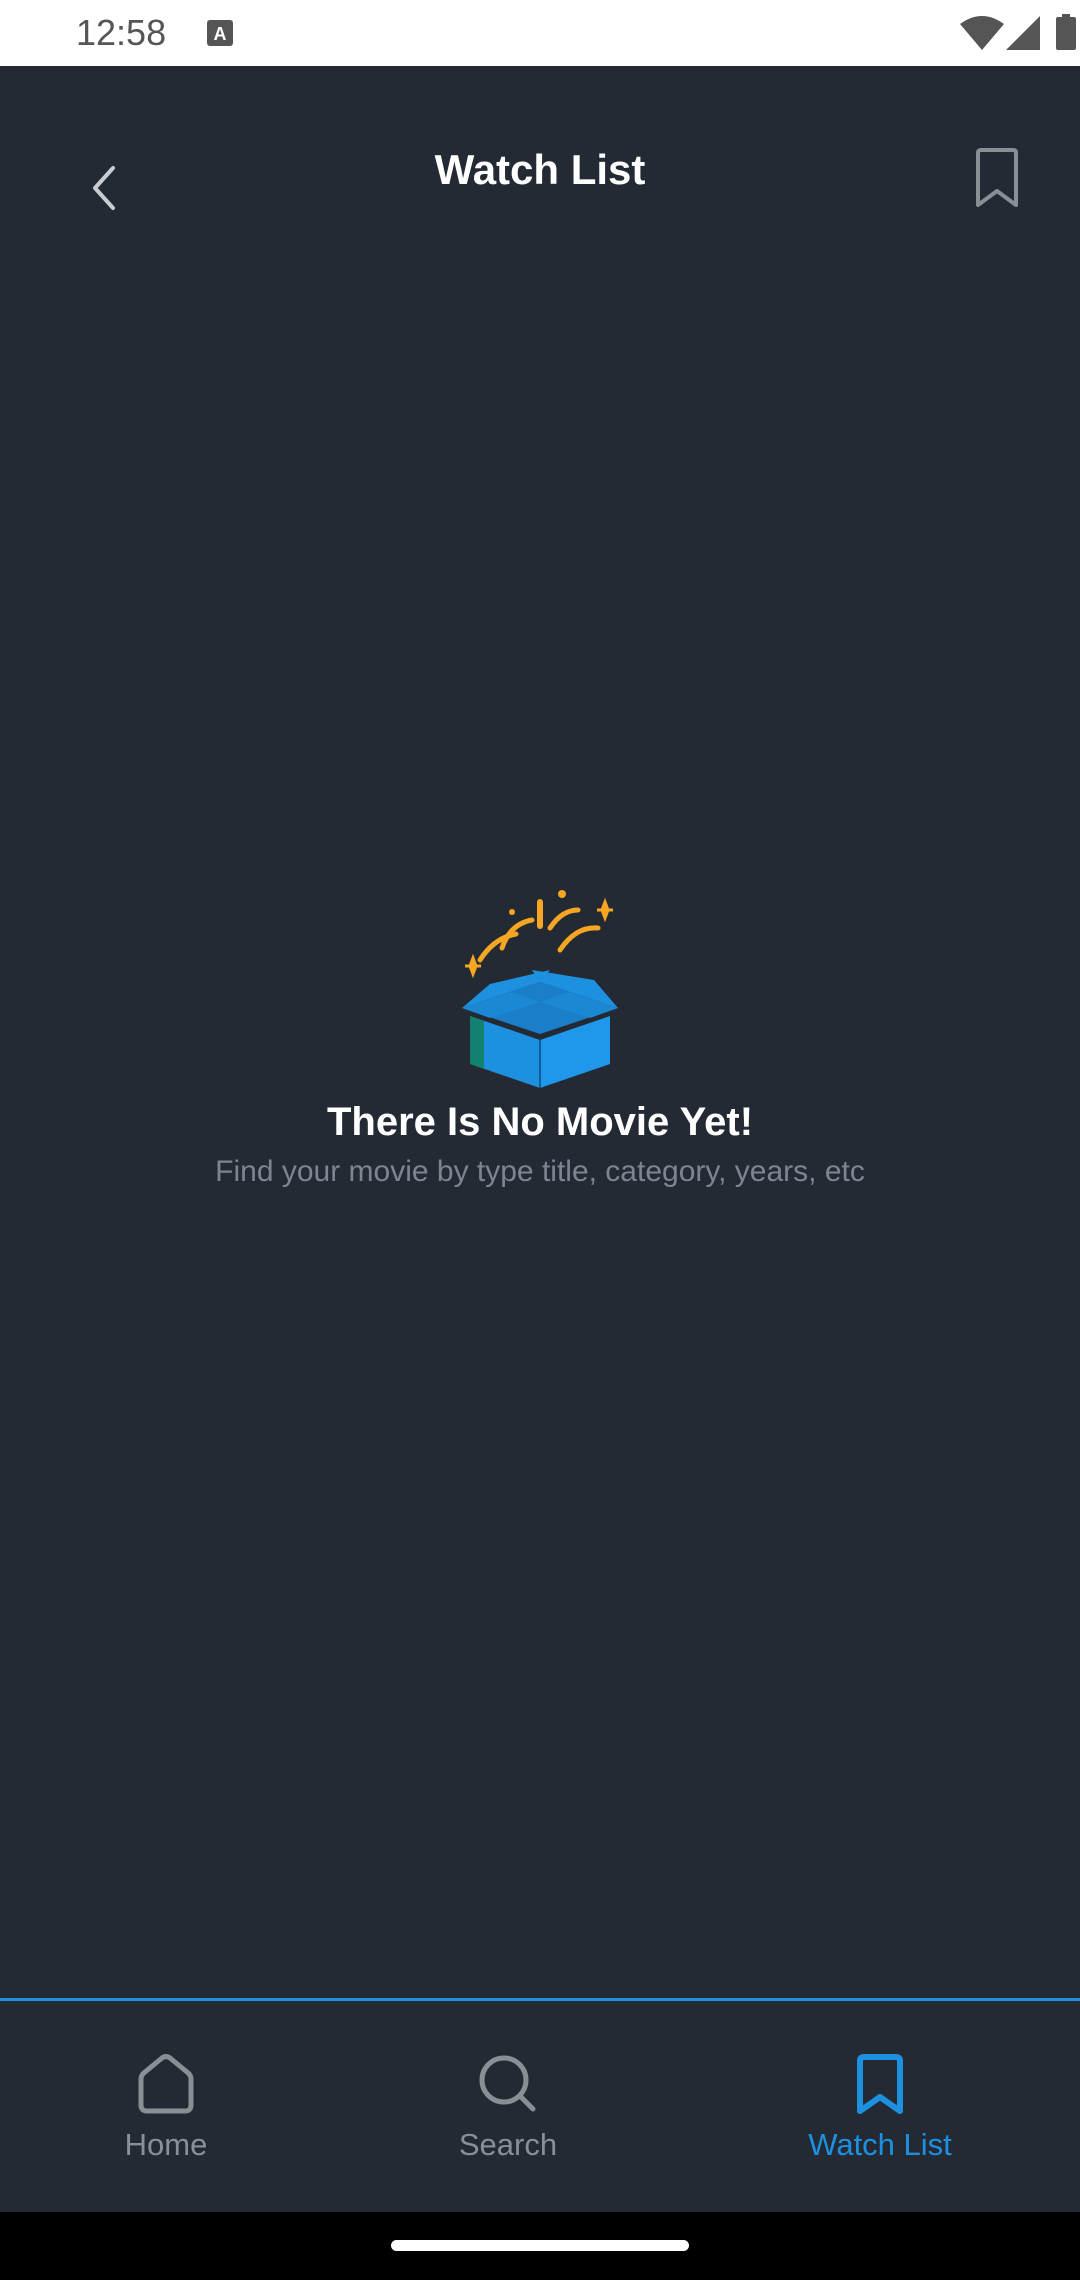 The width and height of the screenshot is (1080, 2280). I want to click on nav-item-search: Search, so click(508, 2108).